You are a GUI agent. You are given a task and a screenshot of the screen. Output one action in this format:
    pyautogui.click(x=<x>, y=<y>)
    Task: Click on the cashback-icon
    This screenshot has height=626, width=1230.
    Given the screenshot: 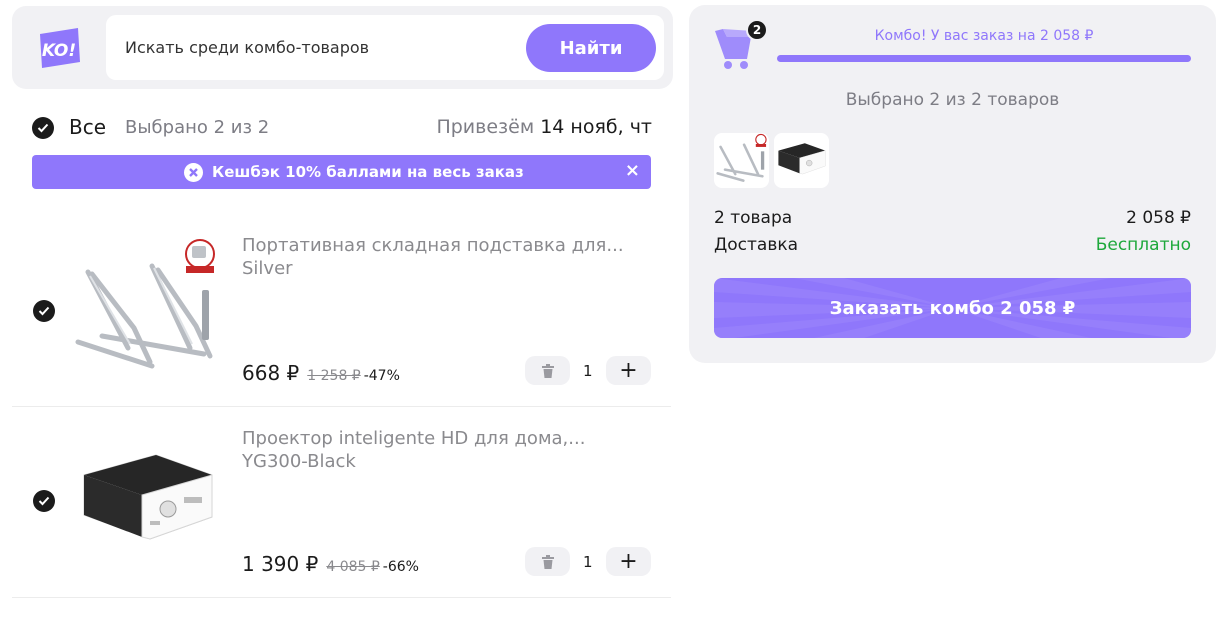 What is the action you would take?
    pyautogui.click(x=193, y=172)
    